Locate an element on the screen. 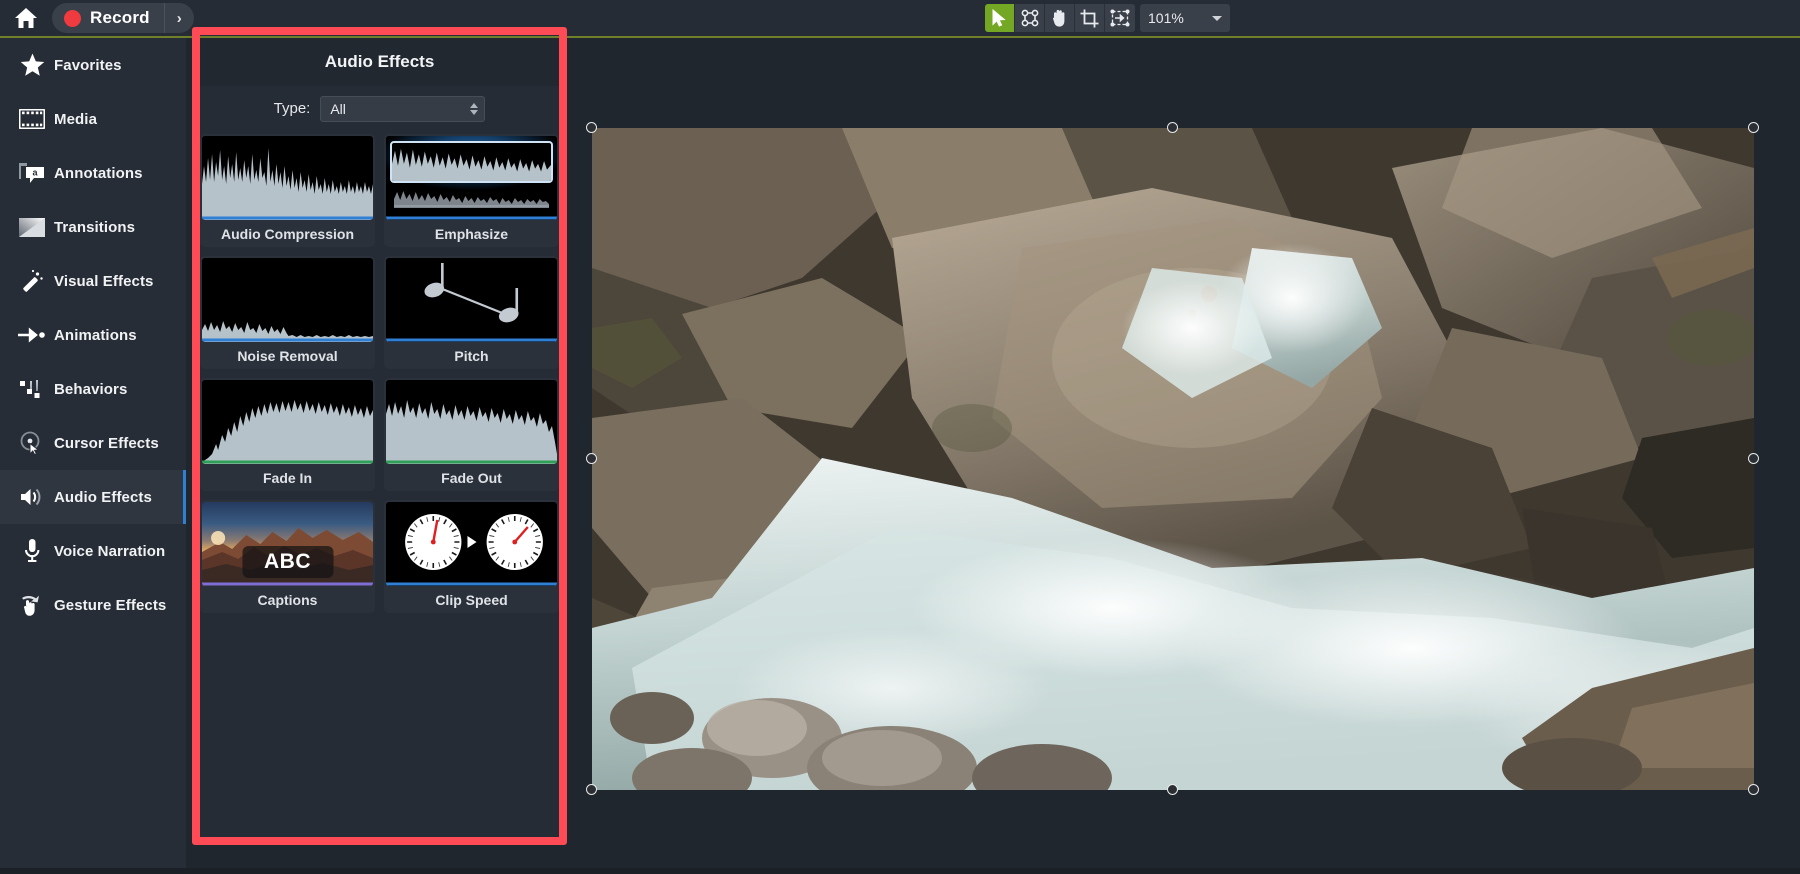  effect-card-noise-removal: Noise Removal is located at coordinates (287, 312).